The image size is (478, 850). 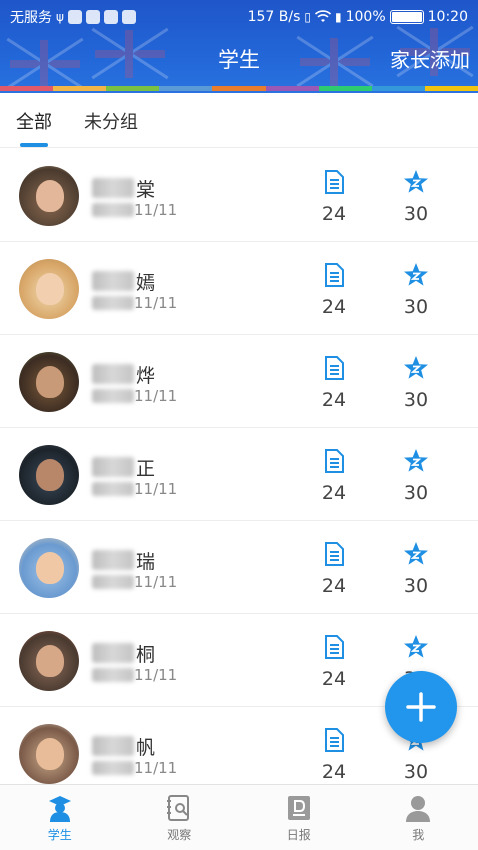 What do you see at coordinates (146, 561) in the screenshot?
I see `student-name: 瑞` at bounding box center [146, 561].